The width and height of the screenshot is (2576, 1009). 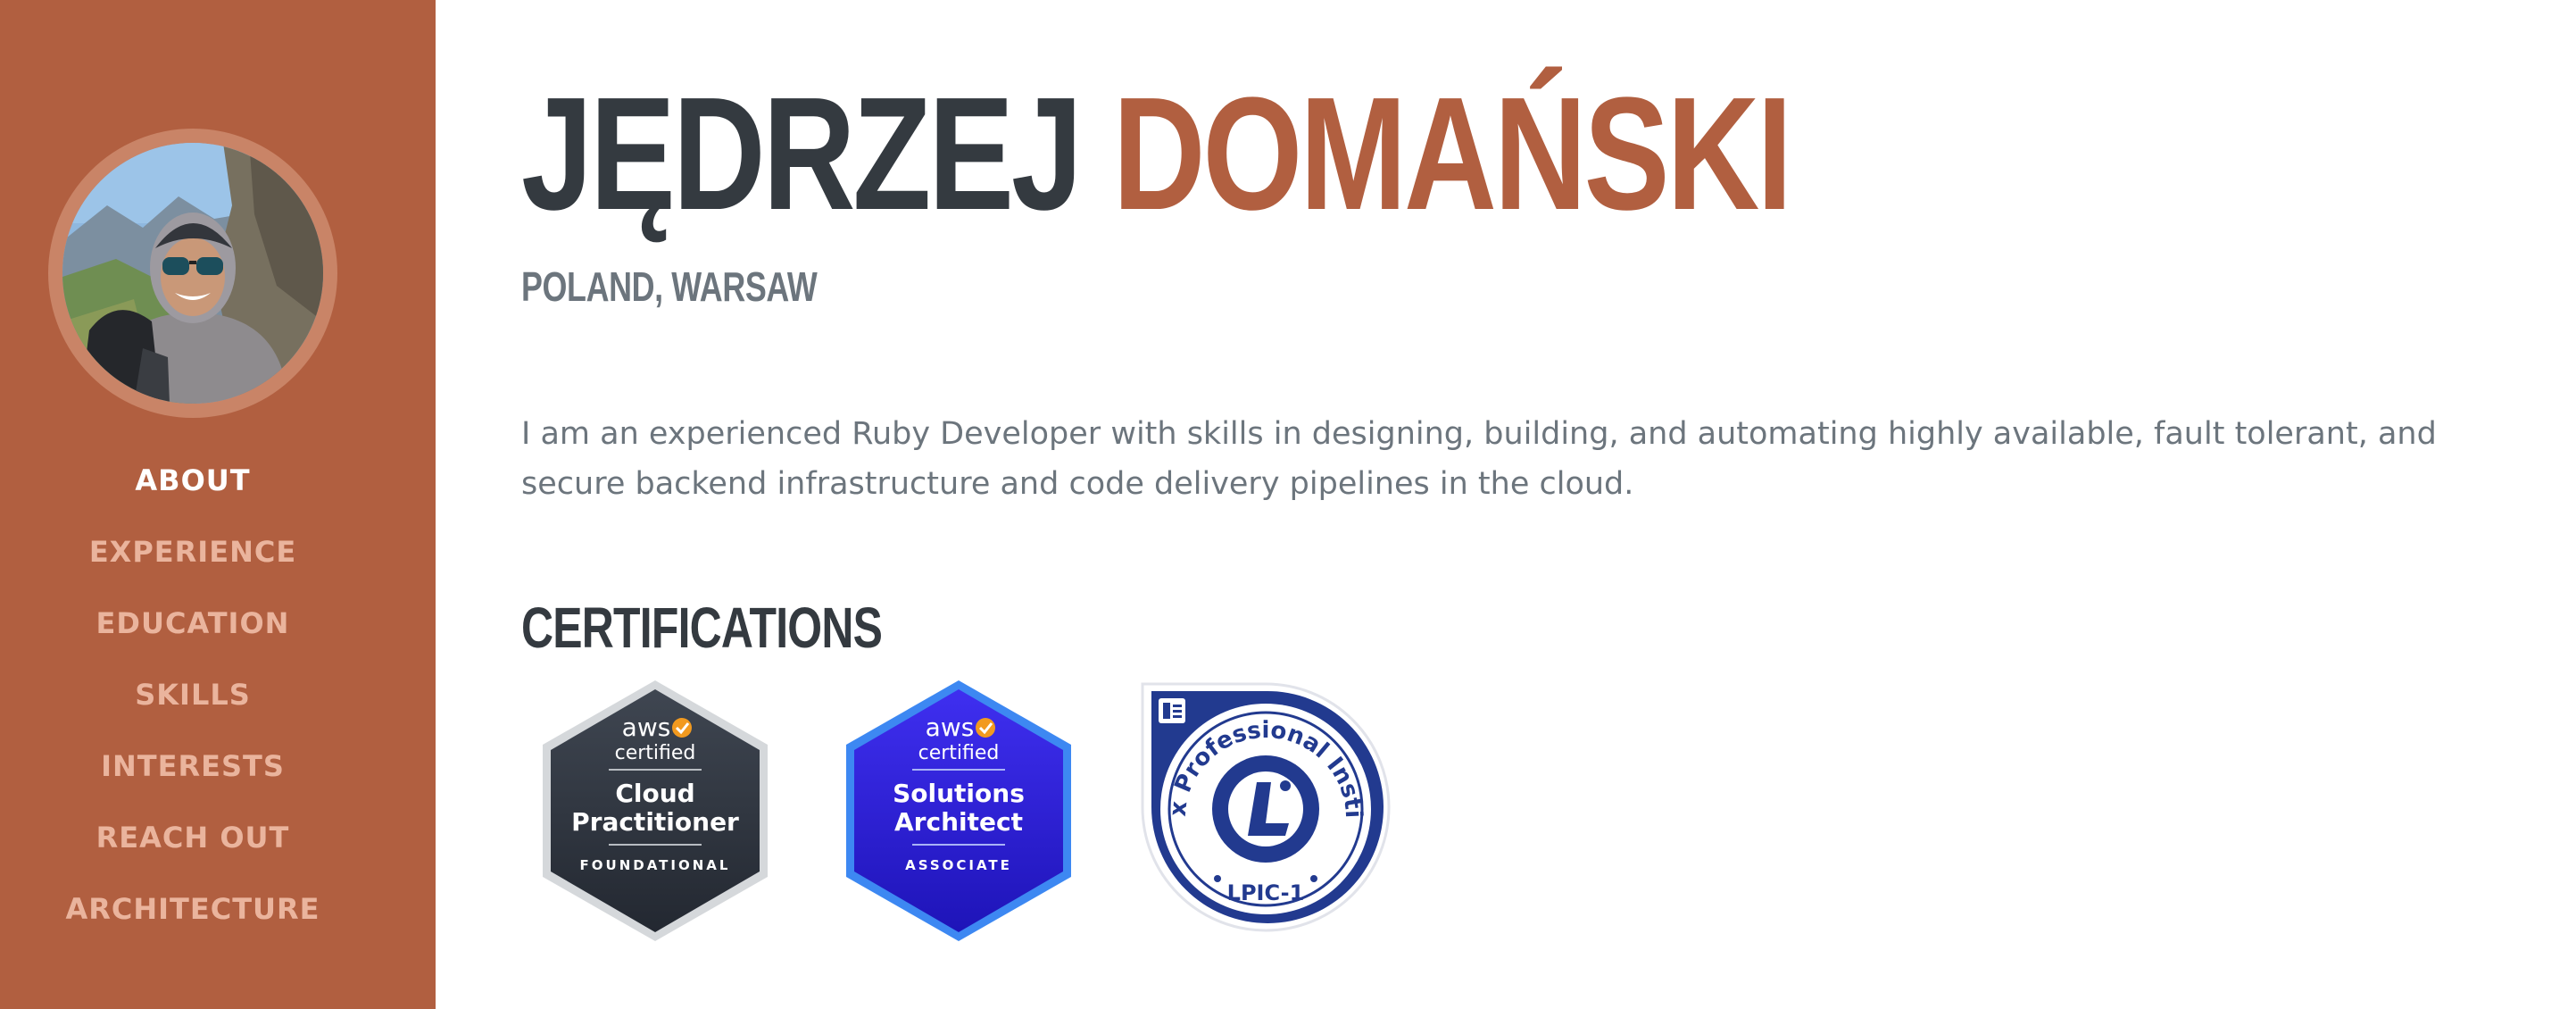 What do you see at coordinates (193, 564) in the screenshot?
I see `nav-item-experience: EXPERIENCE` at bounding box center [193, 564].